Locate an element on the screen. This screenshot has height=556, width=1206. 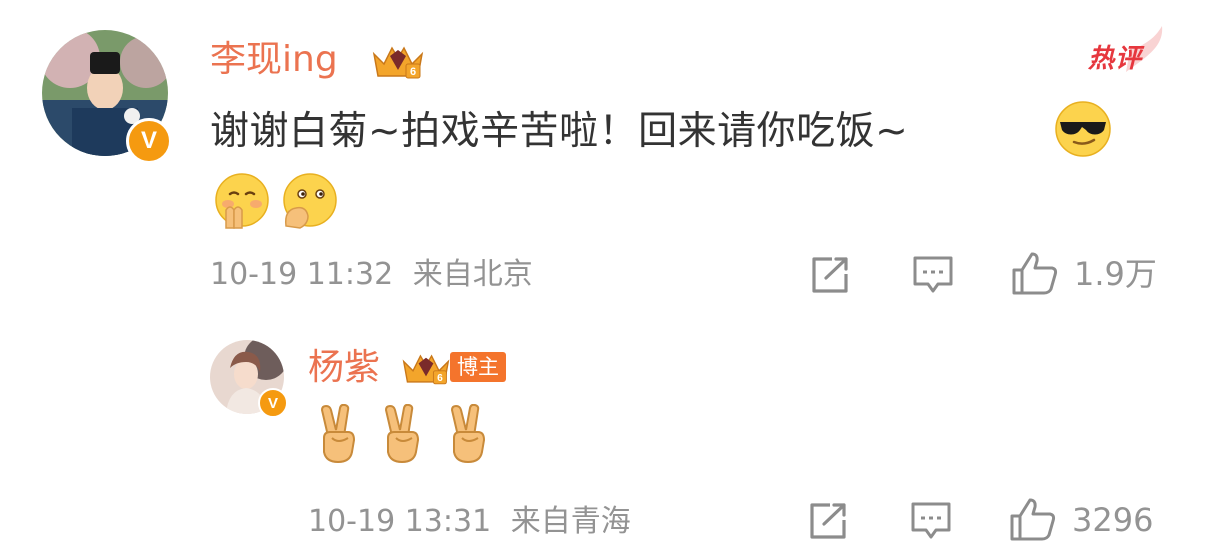
reply-comment-button is located at coordinates (931, 521).